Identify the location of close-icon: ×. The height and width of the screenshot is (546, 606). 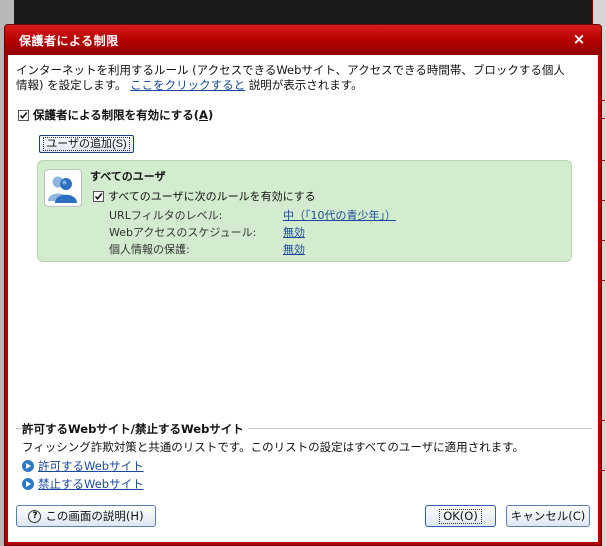
(579, 39).